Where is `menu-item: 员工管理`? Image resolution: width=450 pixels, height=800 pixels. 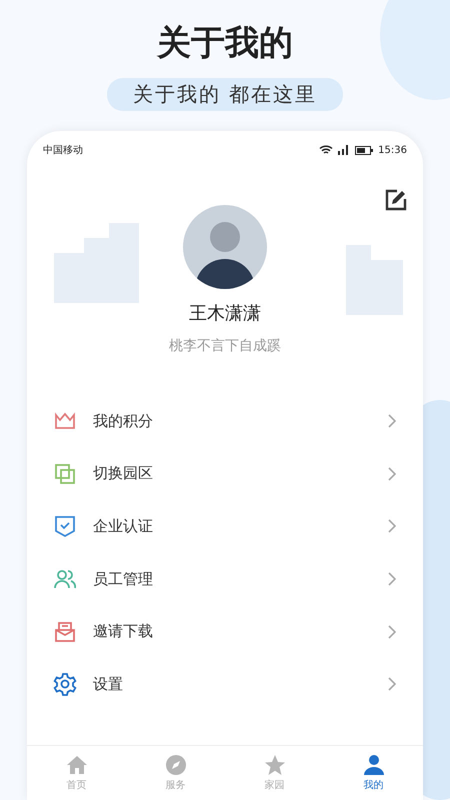
menu-item: 员工管理 is located at coordinates (225, 579).